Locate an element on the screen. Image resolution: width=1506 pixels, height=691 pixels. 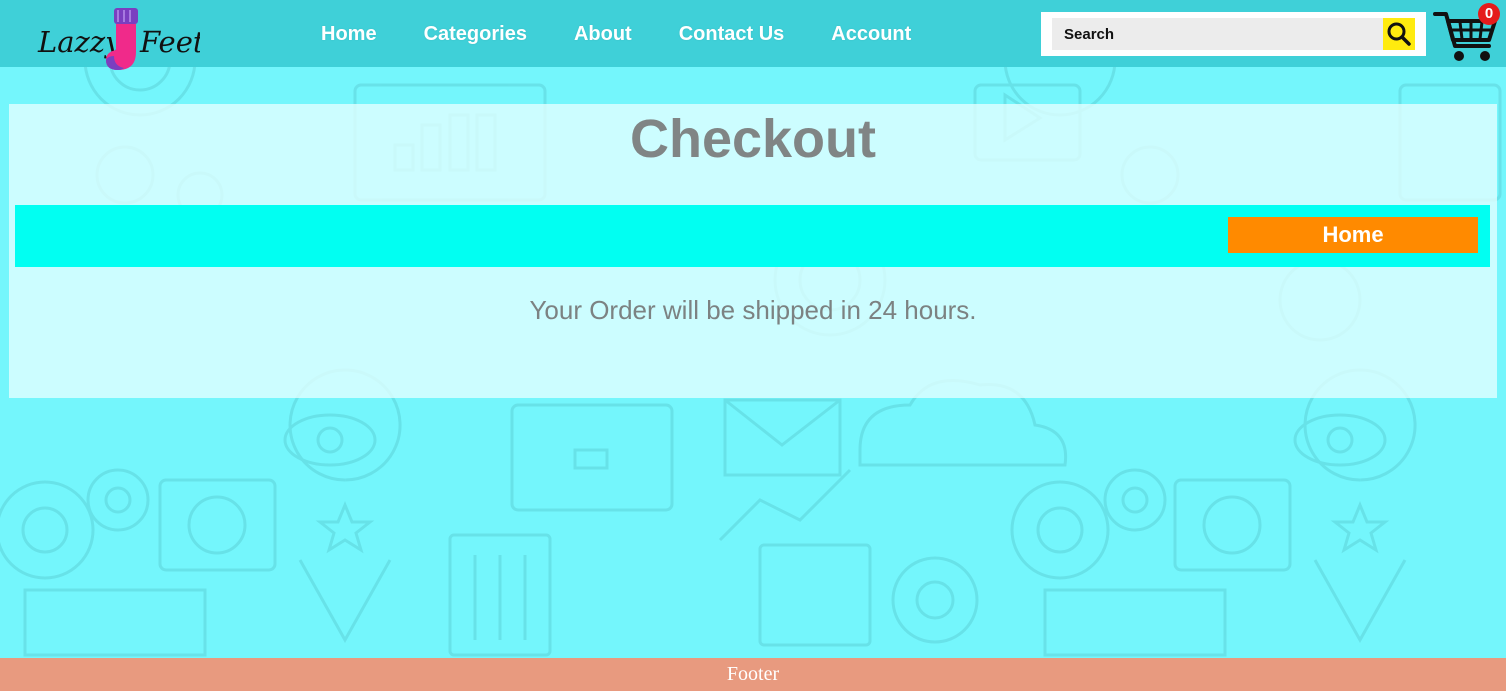
cart-count-badge: 0 is located at coordinates (1489, 14).